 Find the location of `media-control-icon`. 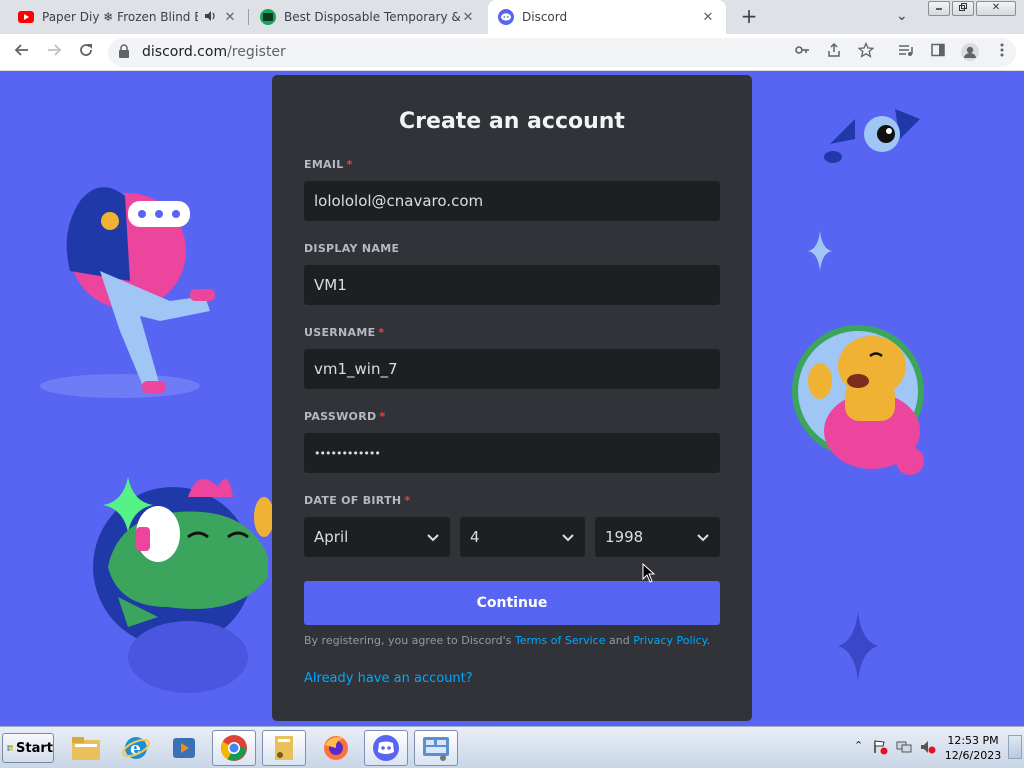

media-control-icon is located at coordinates (906, 52).